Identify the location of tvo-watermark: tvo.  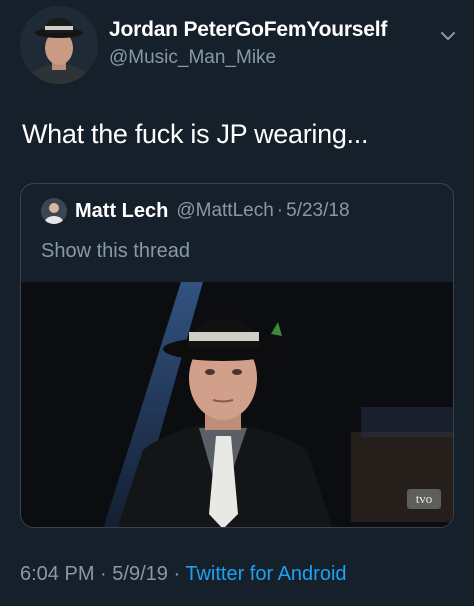
(424, 499).